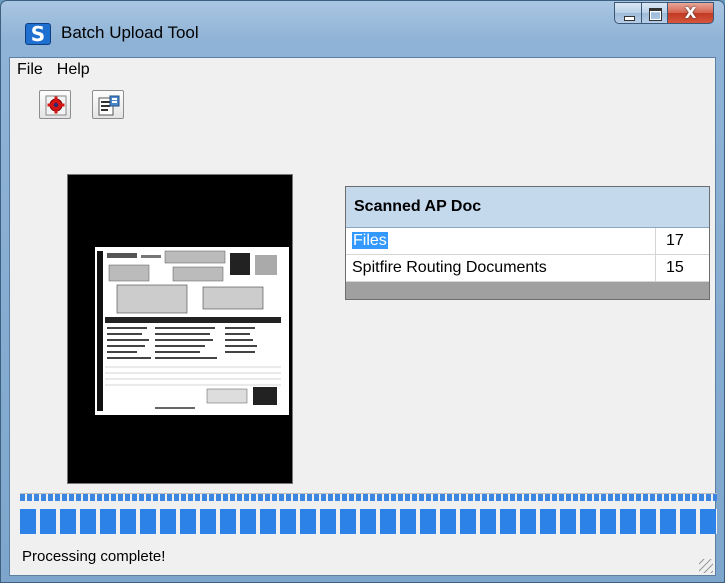 Image resolution: width=725 pixels, height=583 pixels. What do you see at coordinates (192, 331) in the screenshot?
I see `scanned-document-image` at bounding box center [192, 331].